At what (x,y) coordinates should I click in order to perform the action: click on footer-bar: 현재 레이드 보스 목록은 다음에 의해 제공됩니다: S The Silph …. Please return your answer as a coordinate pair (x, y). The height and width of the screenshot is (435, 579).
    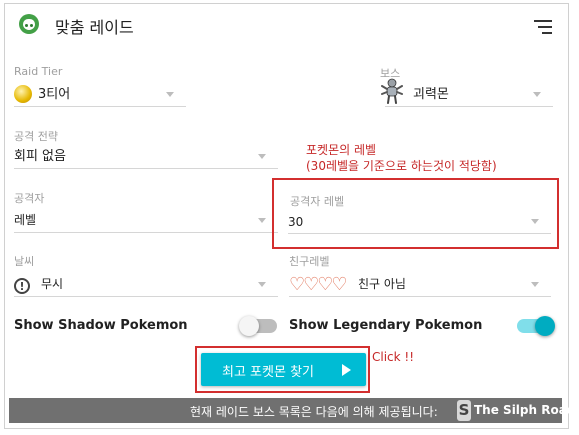
    Looking at the image, I should click on (292, 410).